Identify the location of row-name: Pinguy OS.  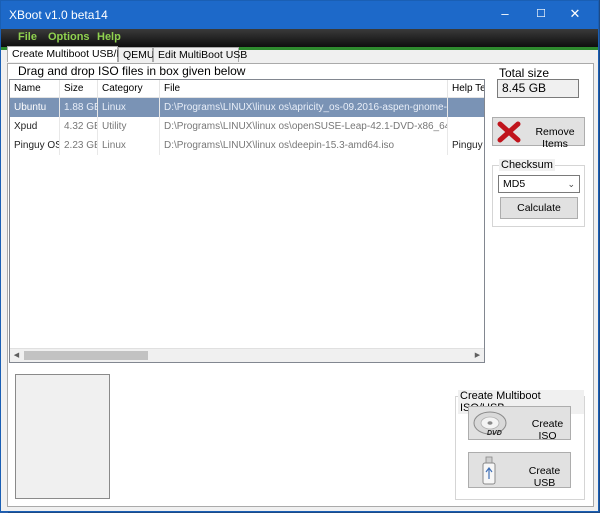
(35, 145).